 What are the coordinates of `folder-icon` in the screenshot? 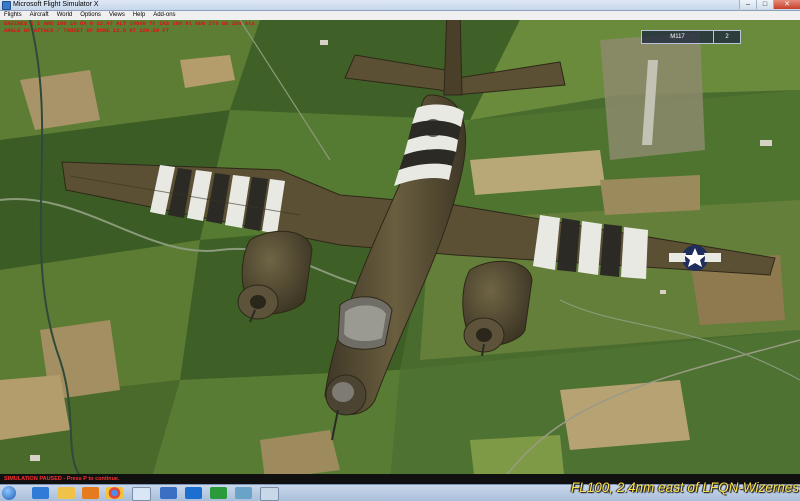 It's located at (66, 493).